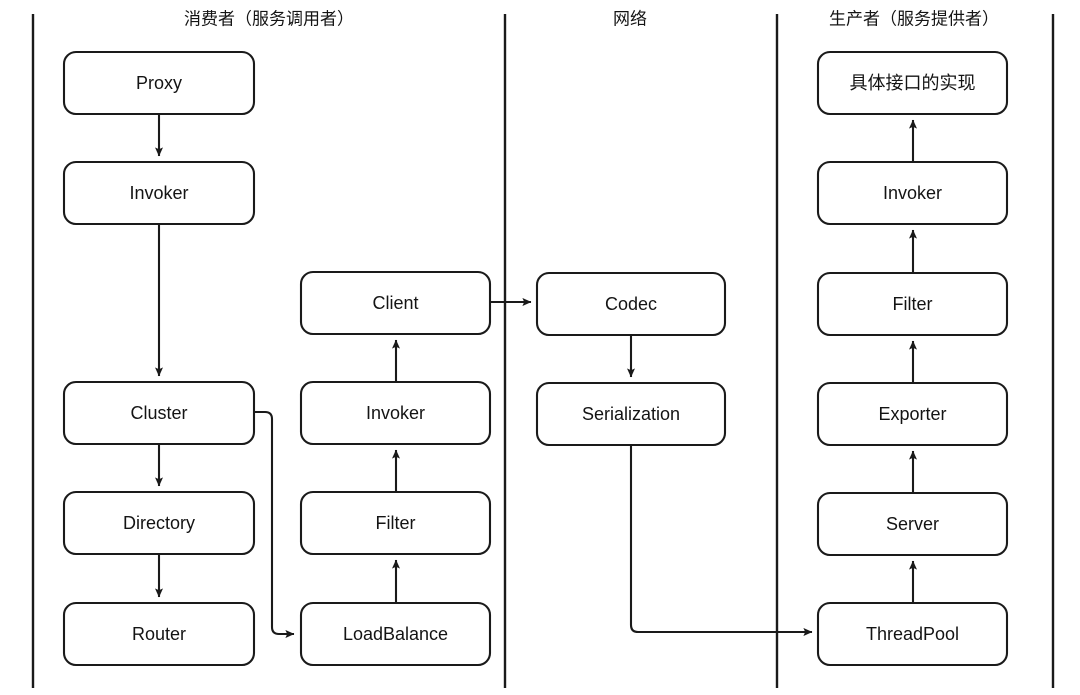 The height and width of the screenshot is (695, 1080). I want to click on node-label-router: Router, so click(159, 634).